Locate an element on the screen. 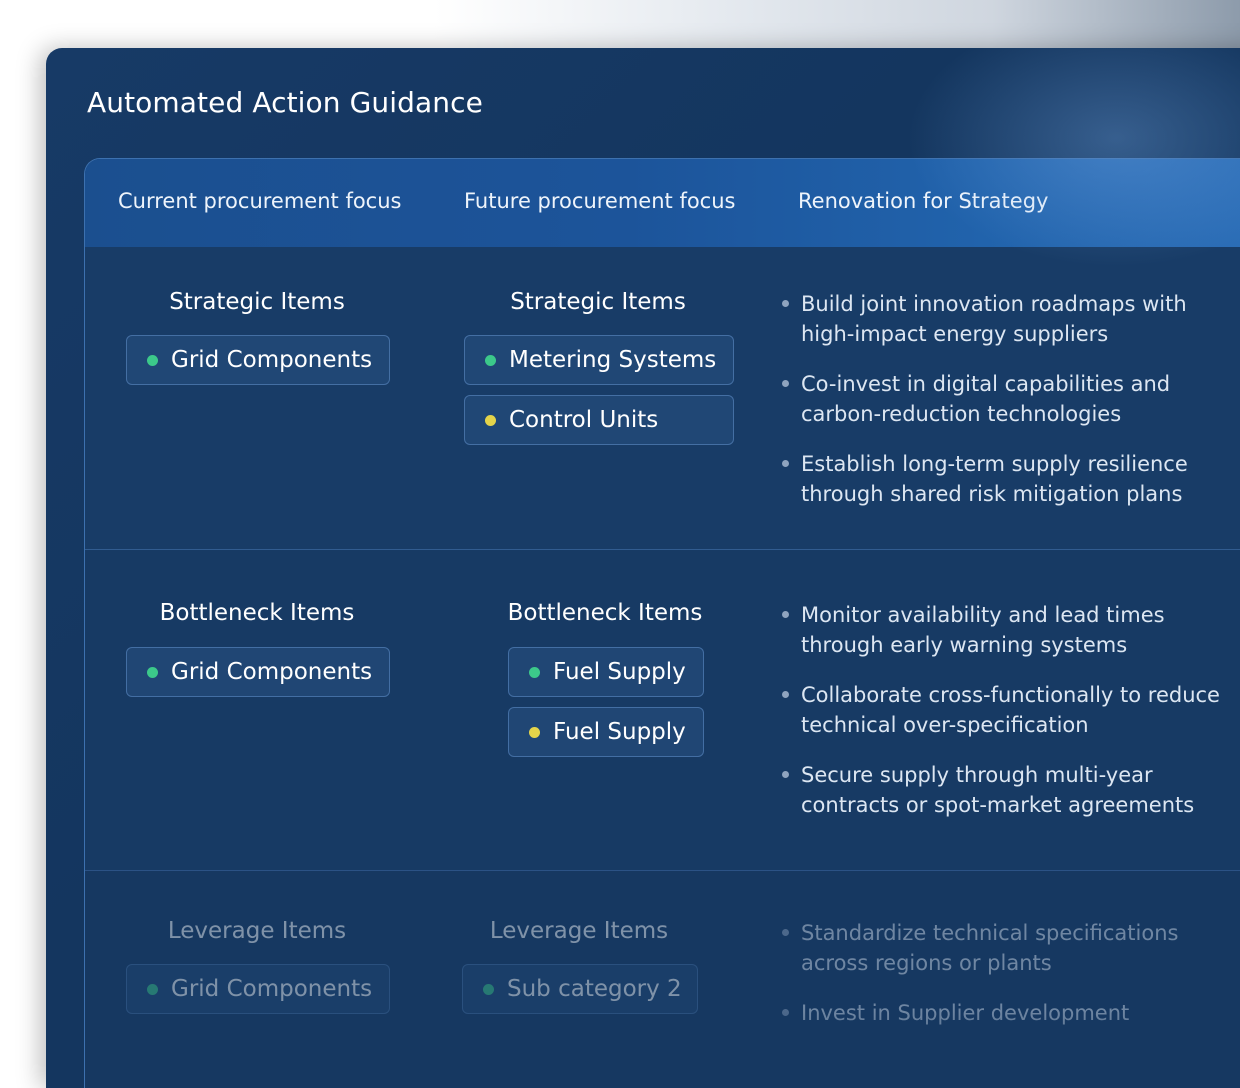  future-item-pill: Control Units is located at coordinates (599, 420).